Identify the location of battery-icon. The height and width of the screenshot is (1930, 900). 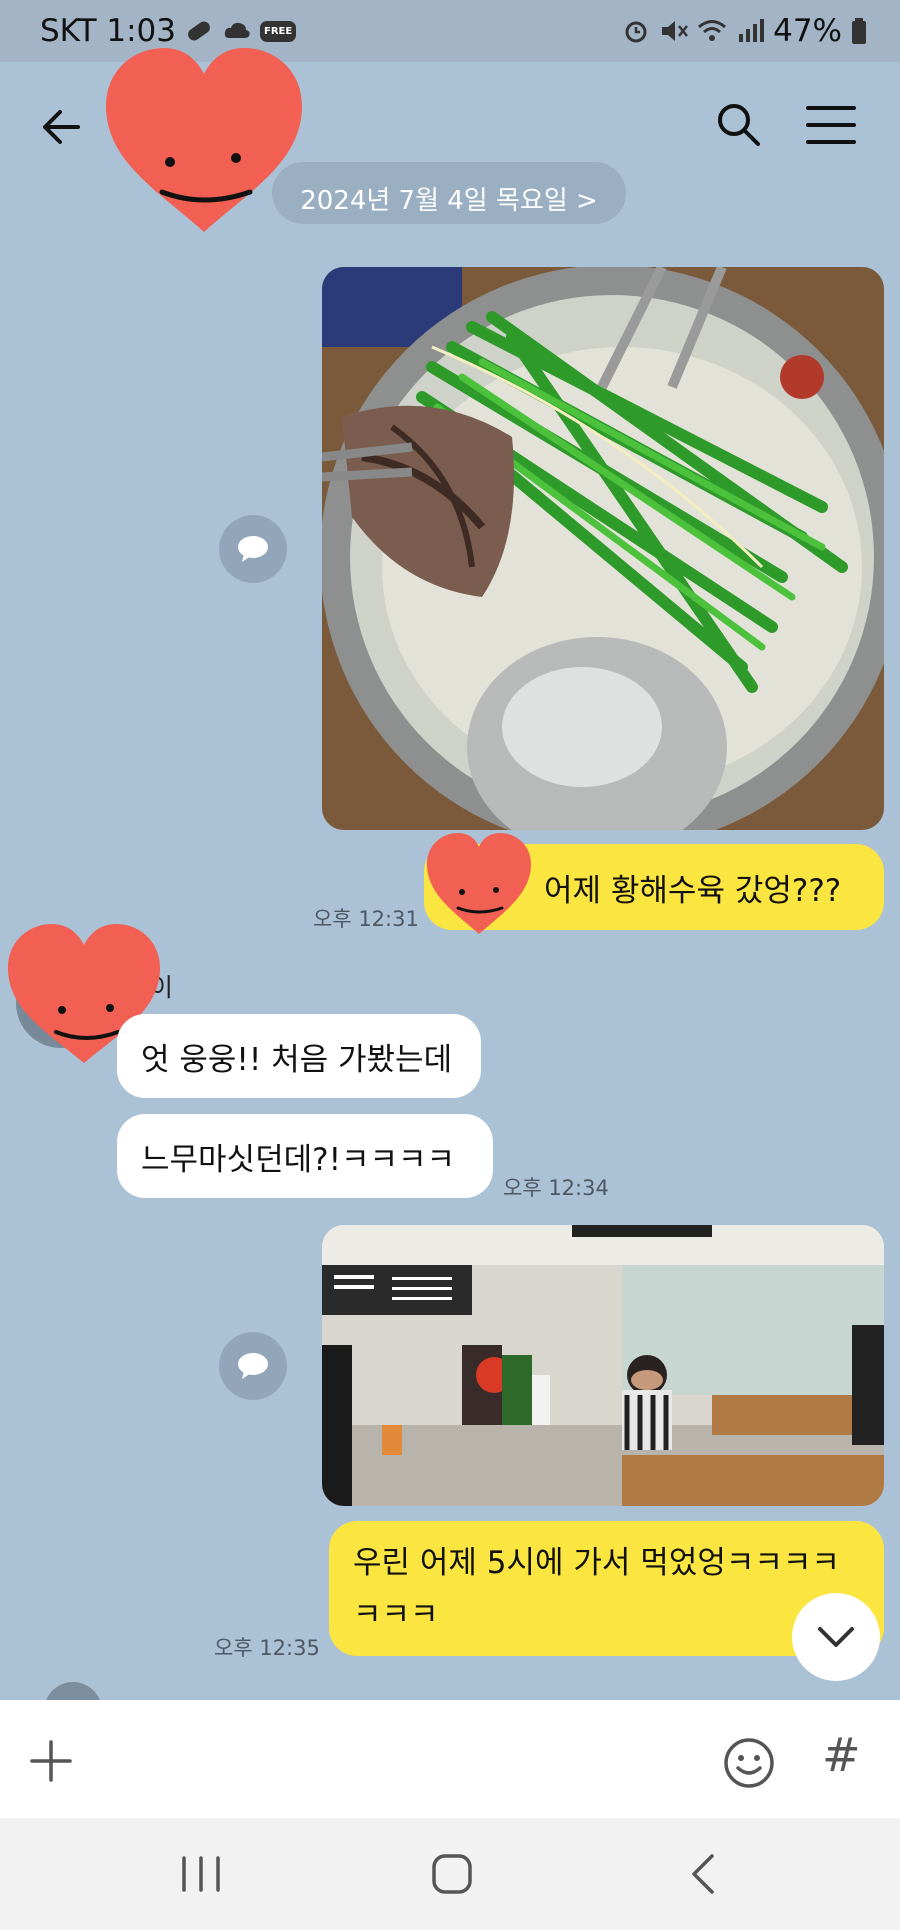
(859, 31).